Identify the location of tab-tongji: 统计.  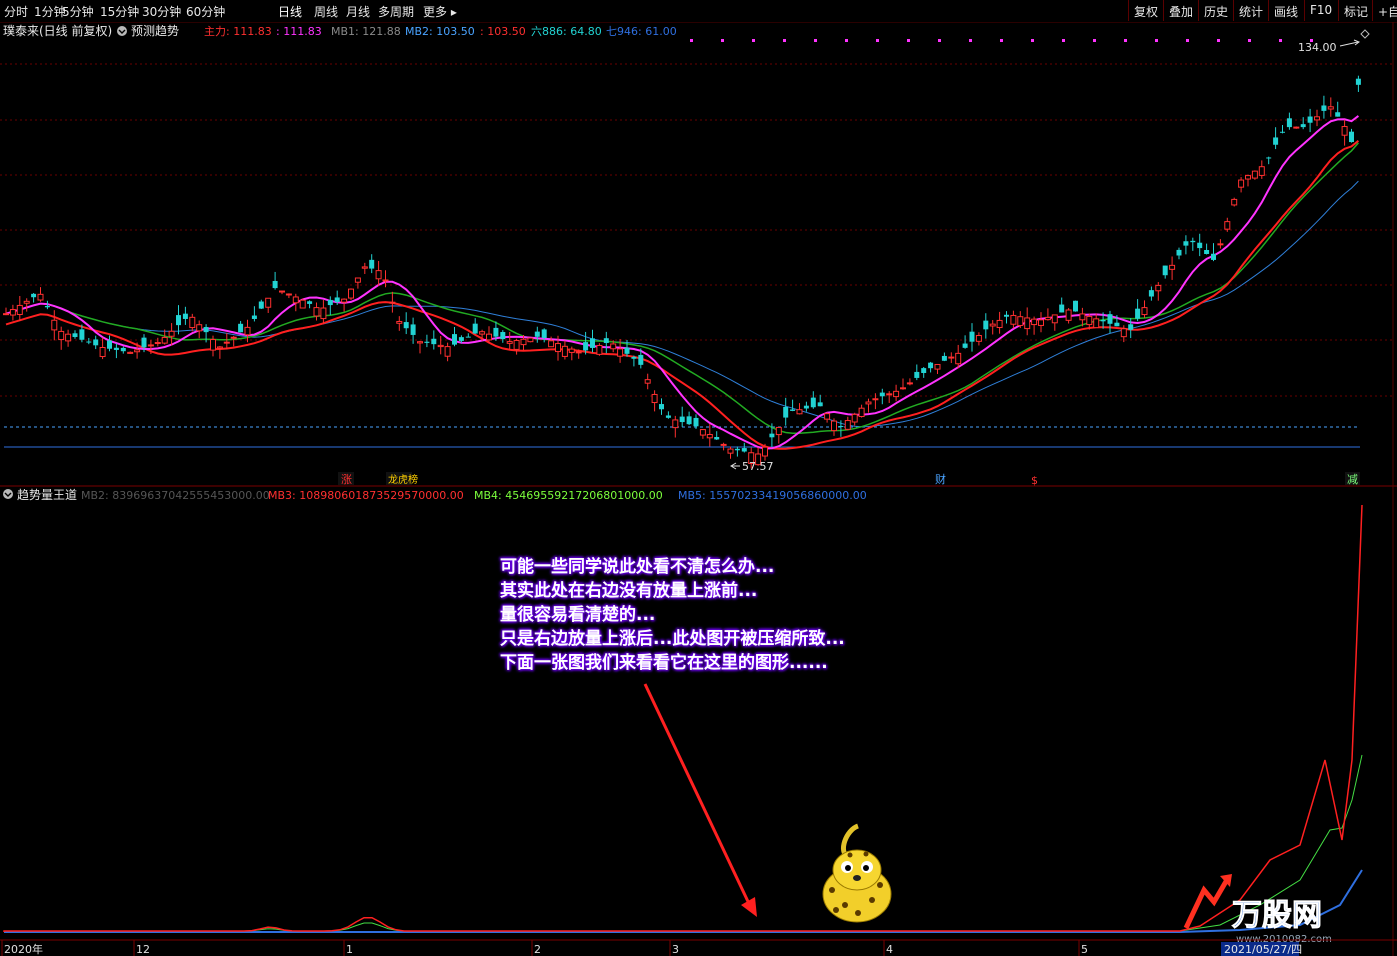
(1250, 10).